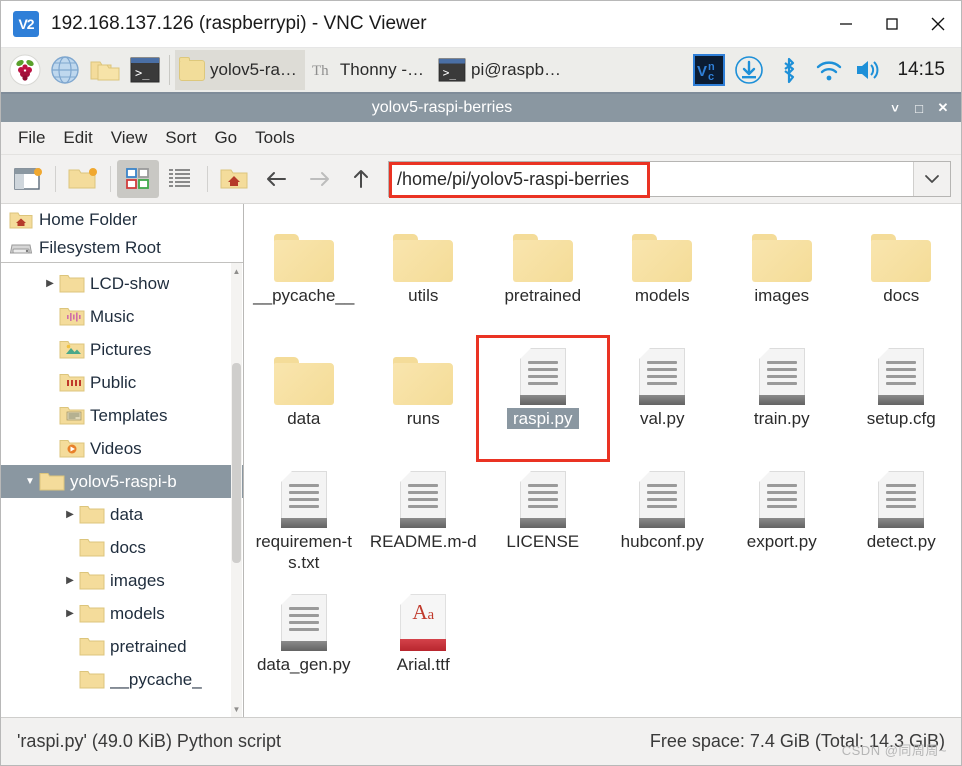 The width and height of the screenshot is (962, 766). I want to click on menu-sort: Sort, so click(180, 138).